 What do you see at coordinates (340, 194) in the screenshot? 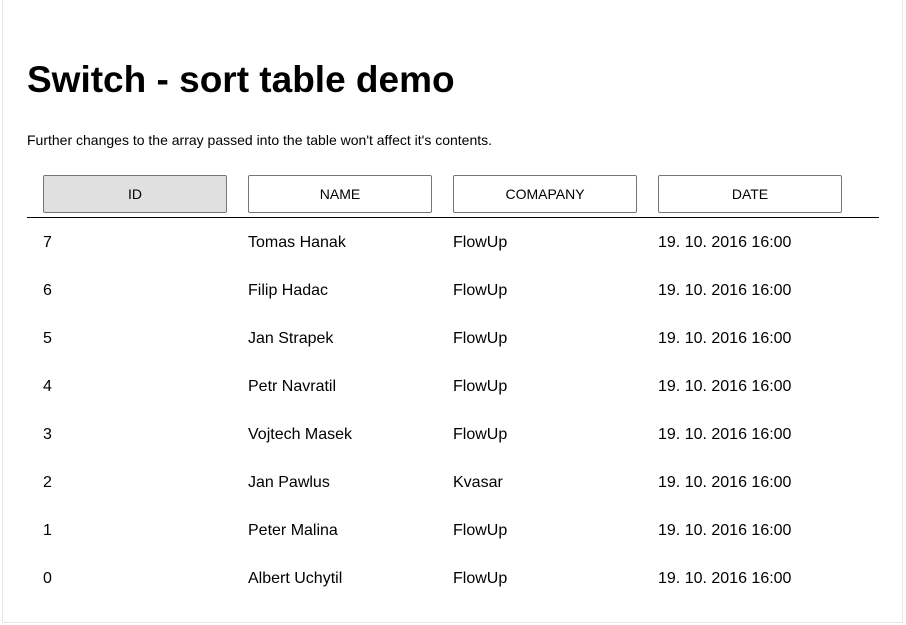
I see `sort-by-name-button: NAME` at bounding box center [340, 194].